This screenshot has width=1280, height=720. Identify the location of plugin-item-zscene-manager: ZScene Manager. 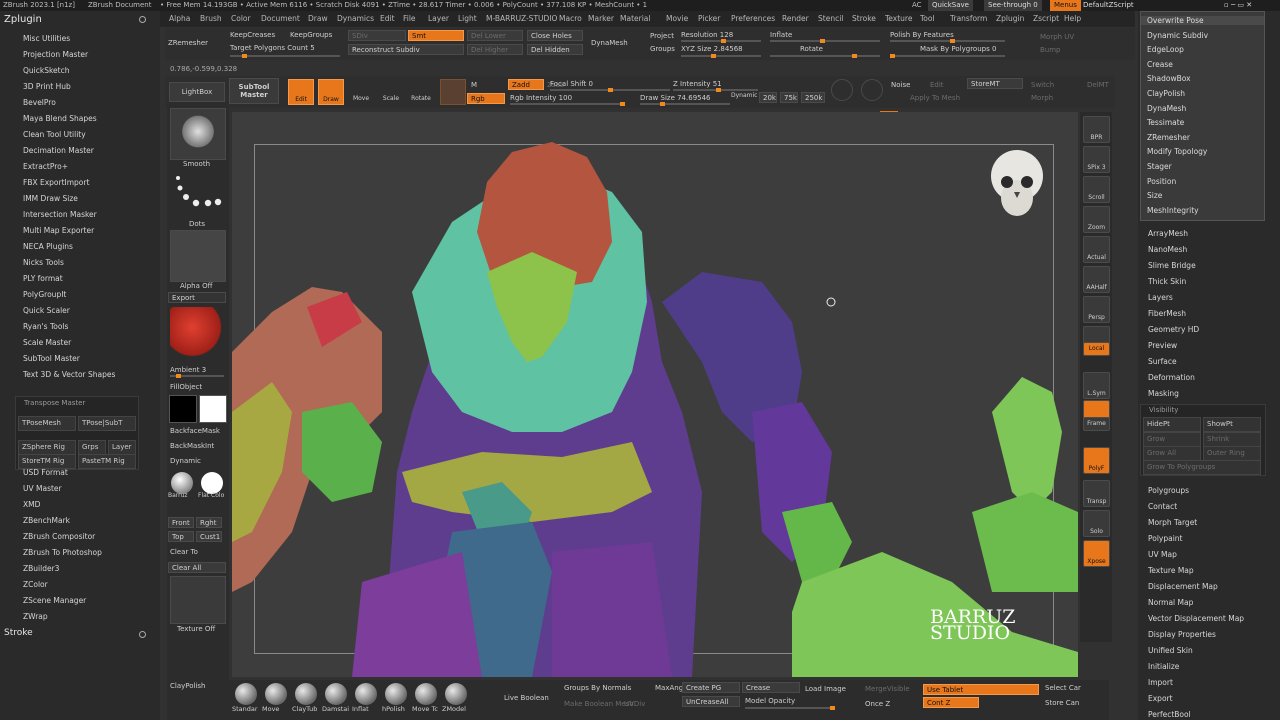
(54, 600).